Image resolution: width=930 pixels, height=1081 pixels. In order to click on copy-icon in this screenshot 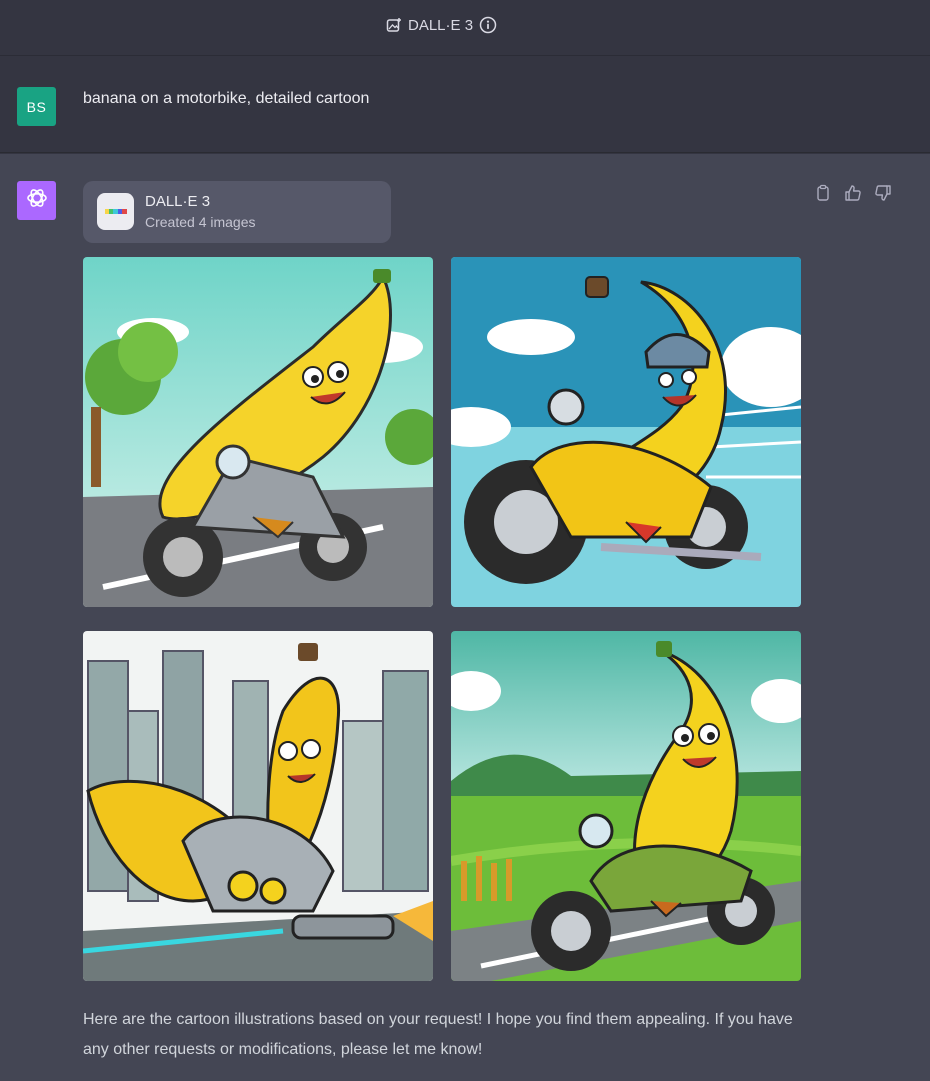, I will do `click(823, 193)`.